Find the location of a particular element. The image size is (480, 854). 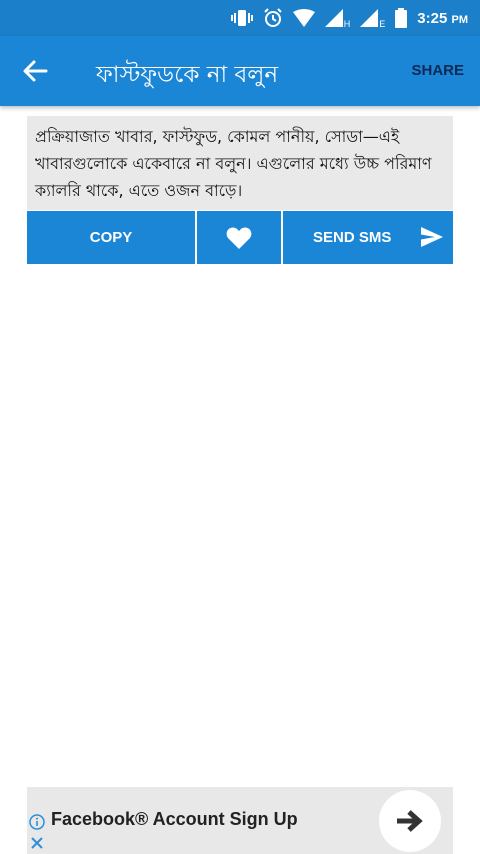

ad-title: Facebook® Account Sign Up is located at coordinates (174, 819).